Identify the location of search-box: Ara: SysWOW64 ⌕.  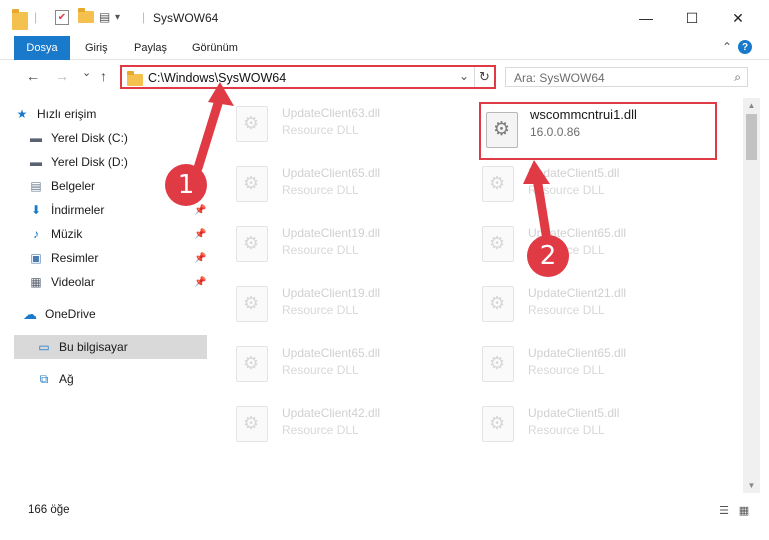
(626, 77).